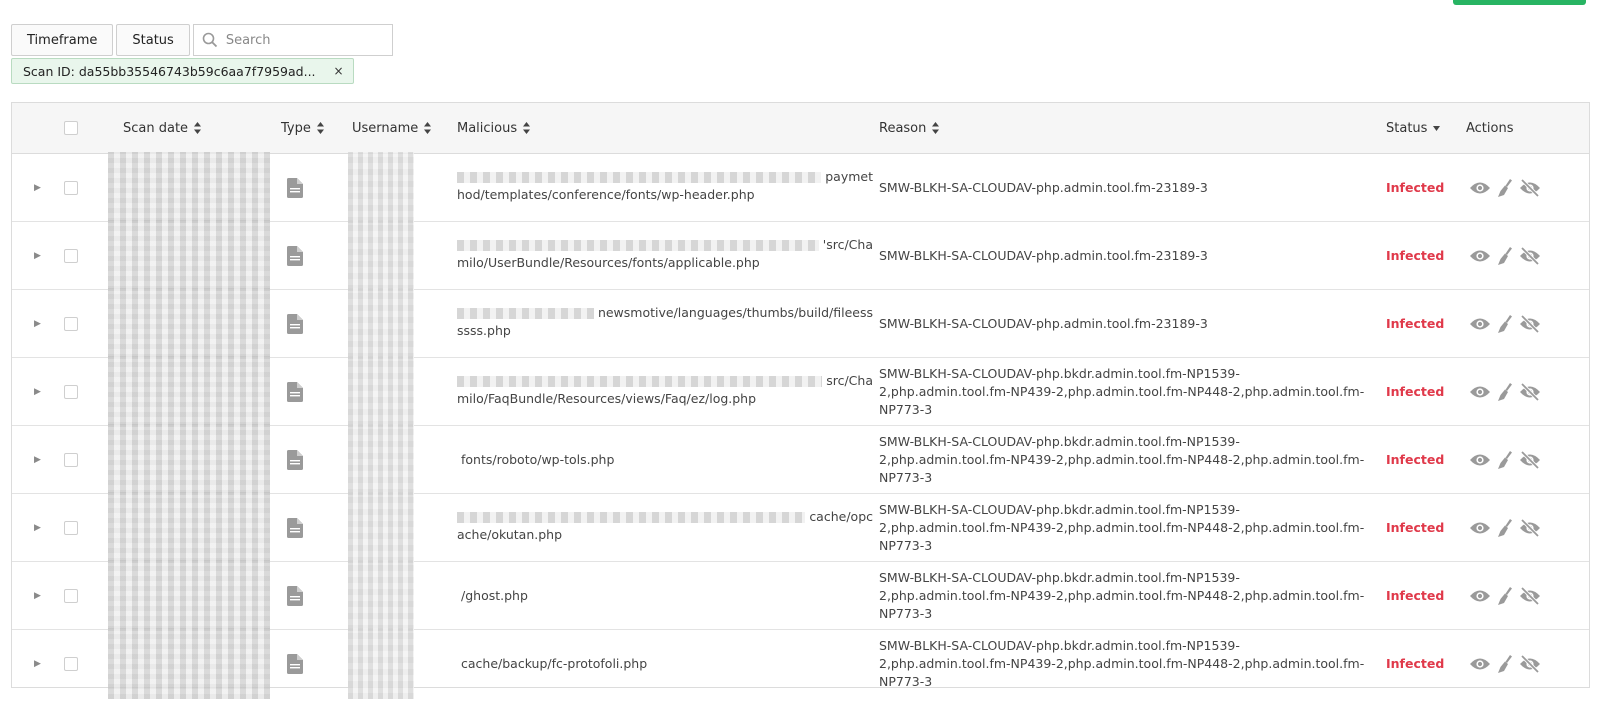 This screenshot has height=722, width=1605. I want to click on path-line2: ssss.php, so click(484, 330).